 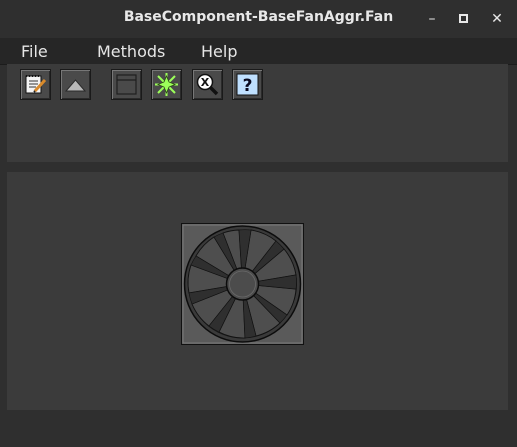 I want to click on magnifier-x-icon: X, so click(x=207, y=84).